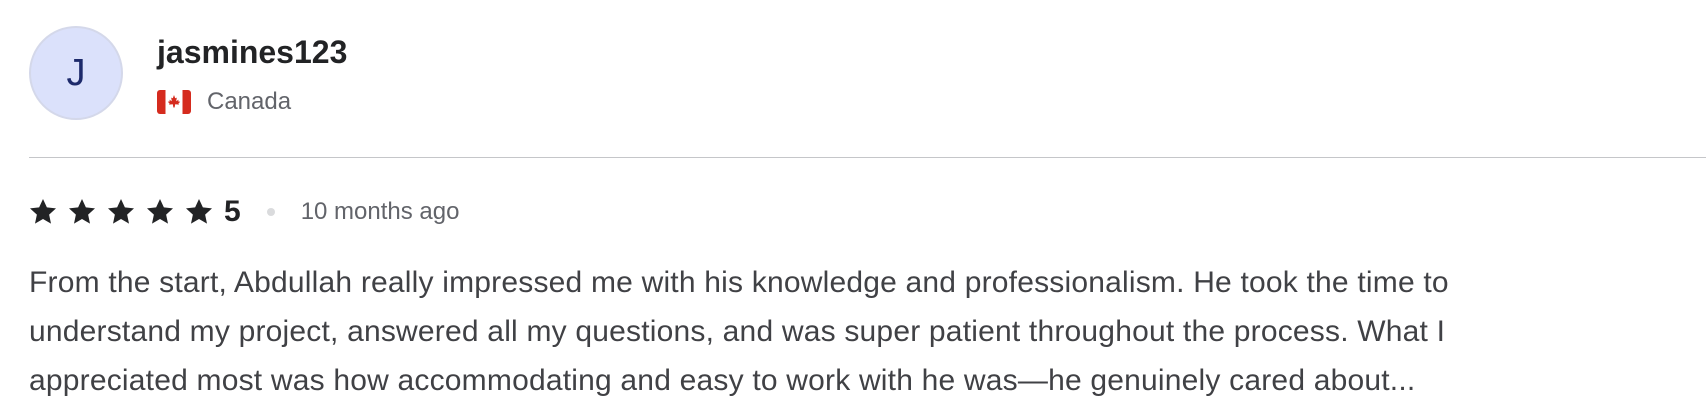  I want to click on separator-dot, so click(270, 212).